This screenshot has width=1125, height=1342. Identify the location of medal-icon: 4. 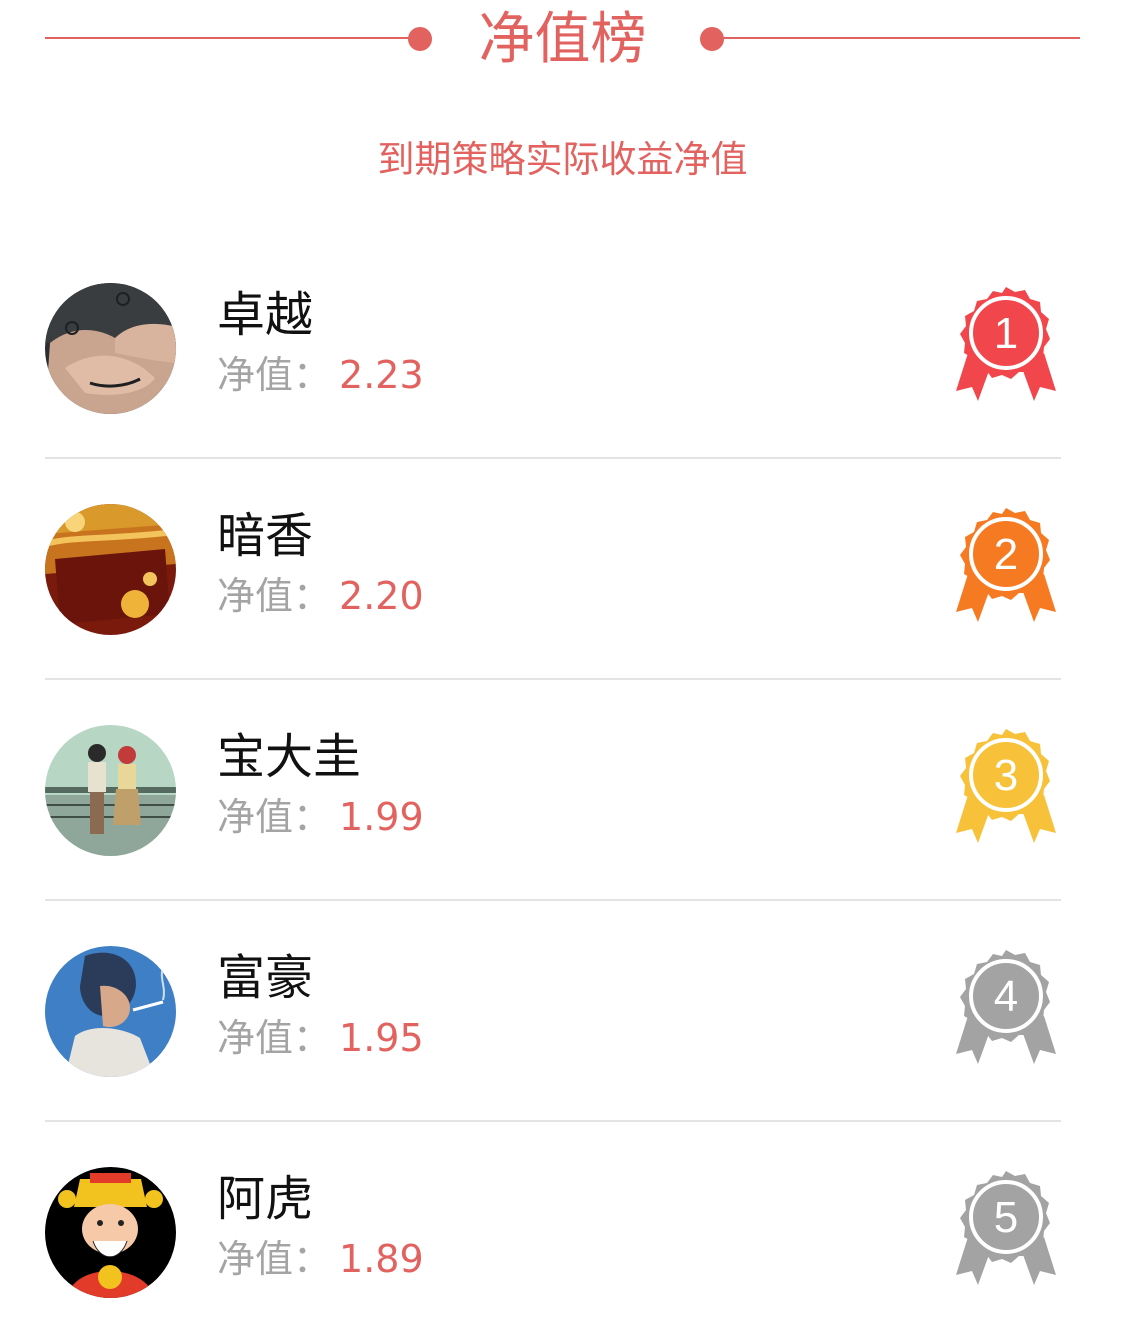
(1006, 1007).